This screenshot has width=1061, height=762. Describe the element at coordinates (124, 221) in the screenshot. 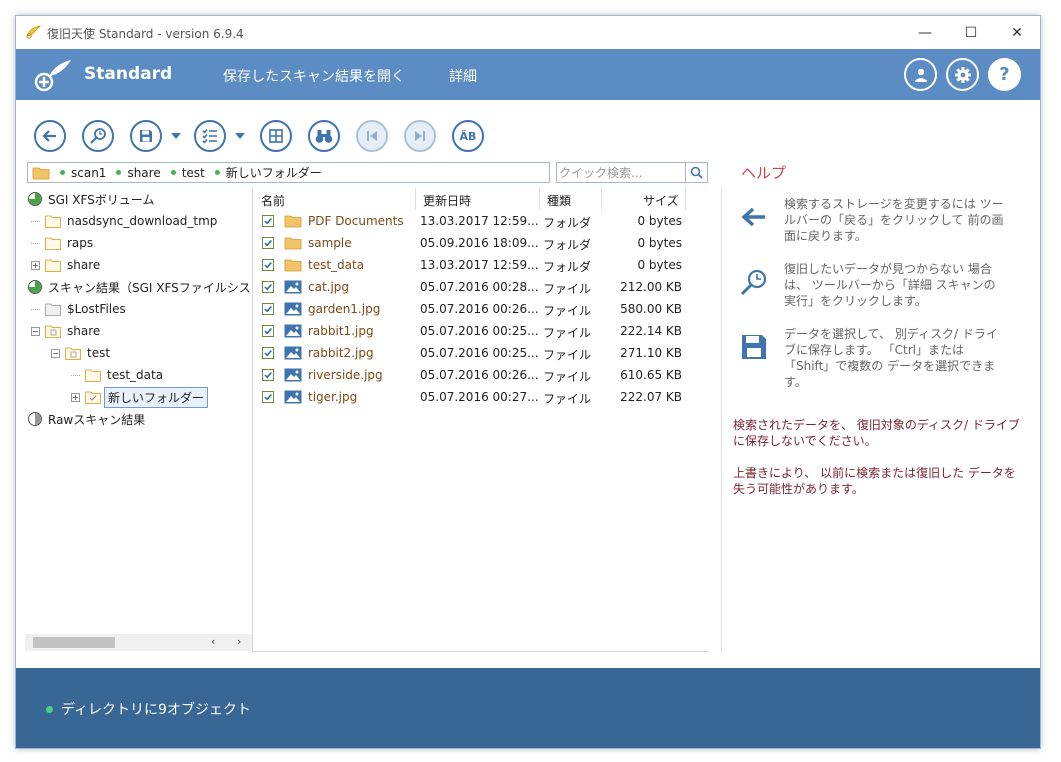

I see `tree-item: nasdsync_download_tmp` at that location.